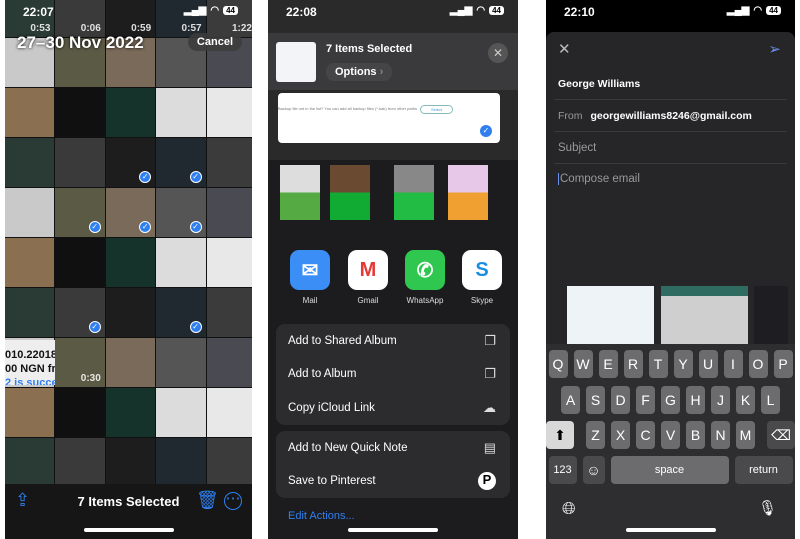 This screenshot has height=539, width=800. I want to click on app-gmail: M Gmail, so click(368, 277).